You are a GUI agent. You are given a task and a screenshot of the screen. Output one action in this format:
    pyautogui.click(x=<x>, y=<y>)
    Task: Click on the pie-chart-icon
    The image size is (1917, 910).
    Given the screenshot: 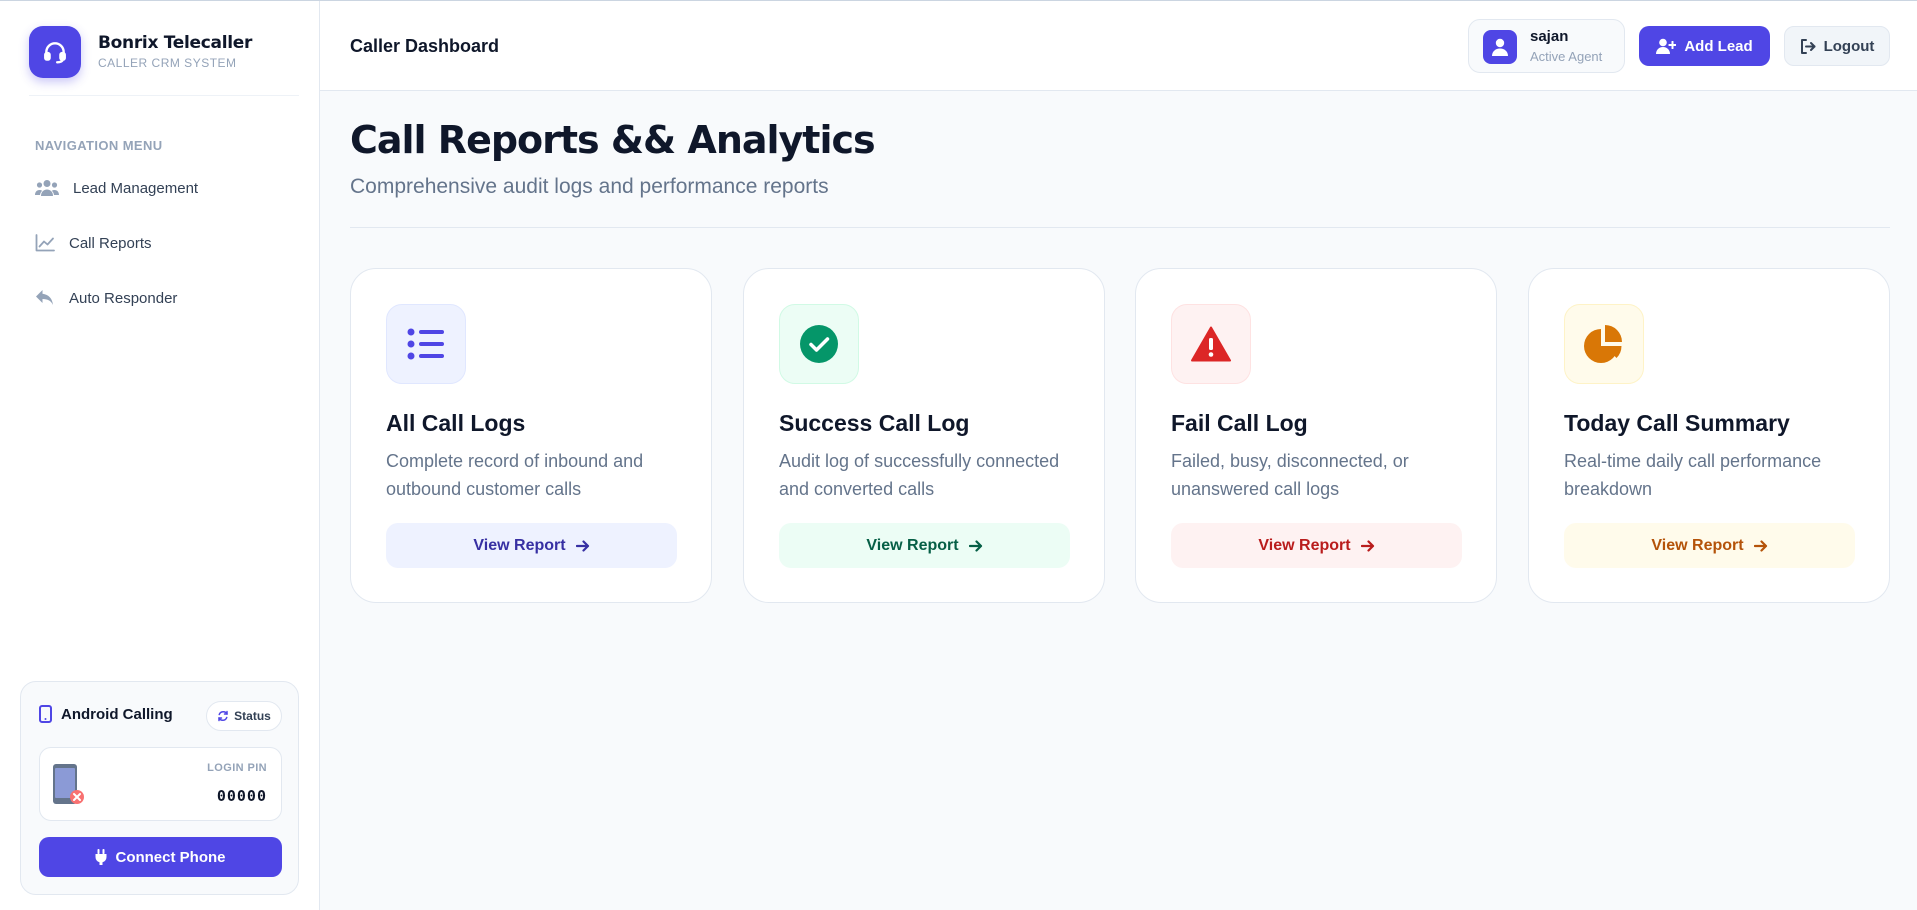 What is the action you would take?
    pyautogui.click(x=1604, y=344)
    